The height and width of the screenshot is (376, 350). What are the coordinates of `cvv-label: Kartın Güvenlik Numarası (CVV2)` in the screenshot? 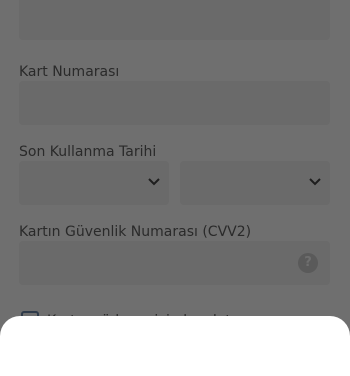 It's located at (135, 232).